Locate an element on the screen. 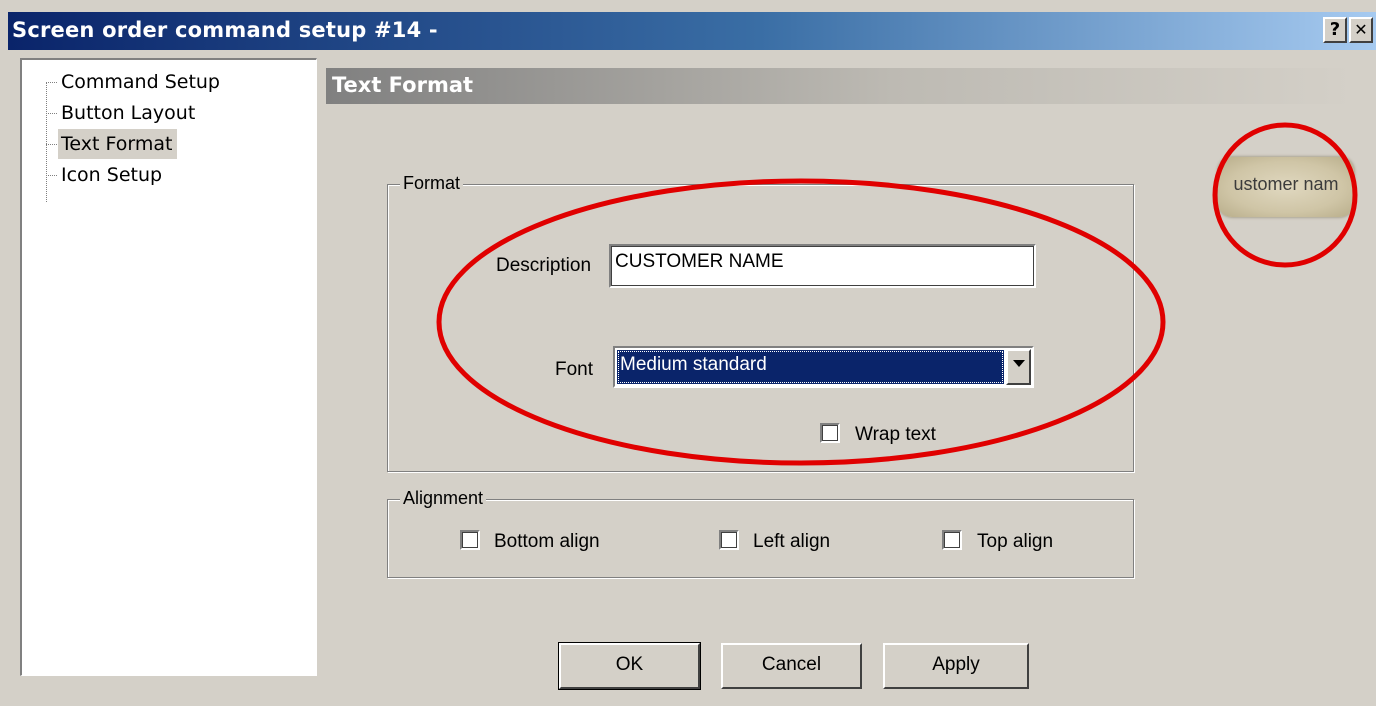  button-preview-text: ustomer nam is located at coordinates (1286, 184).